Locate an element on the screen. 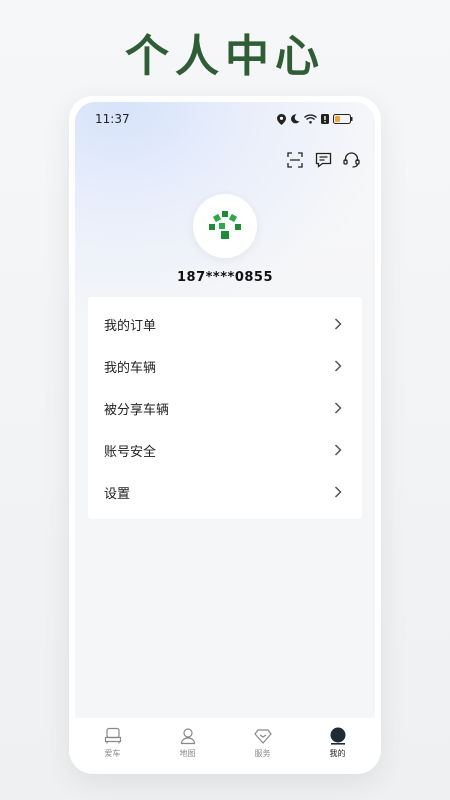 The image size is (450, 800). menu-item-label: 账号安全 is located at coordinates (130, 452).